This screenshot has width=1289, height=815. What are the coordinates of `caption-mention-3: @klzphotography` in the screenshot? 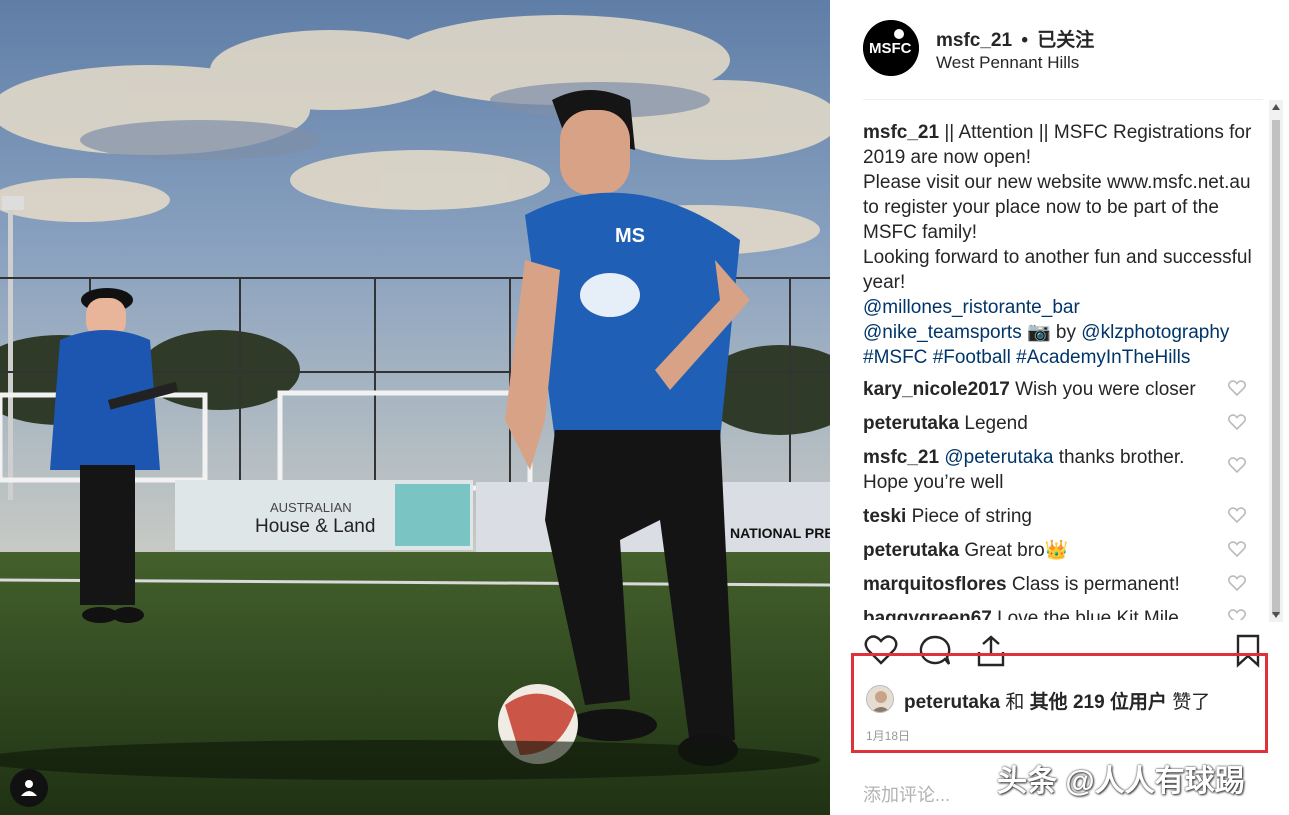 It's located at (1155, 332).